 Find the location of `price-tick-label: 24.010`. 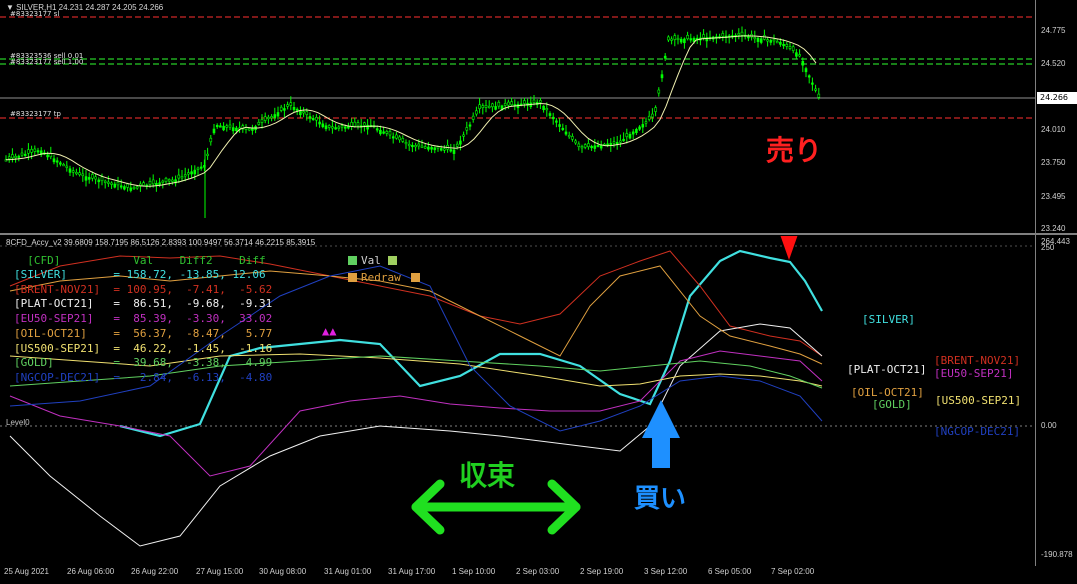

price-tick-label: 24.010 is located at coordinates (1053, 129).